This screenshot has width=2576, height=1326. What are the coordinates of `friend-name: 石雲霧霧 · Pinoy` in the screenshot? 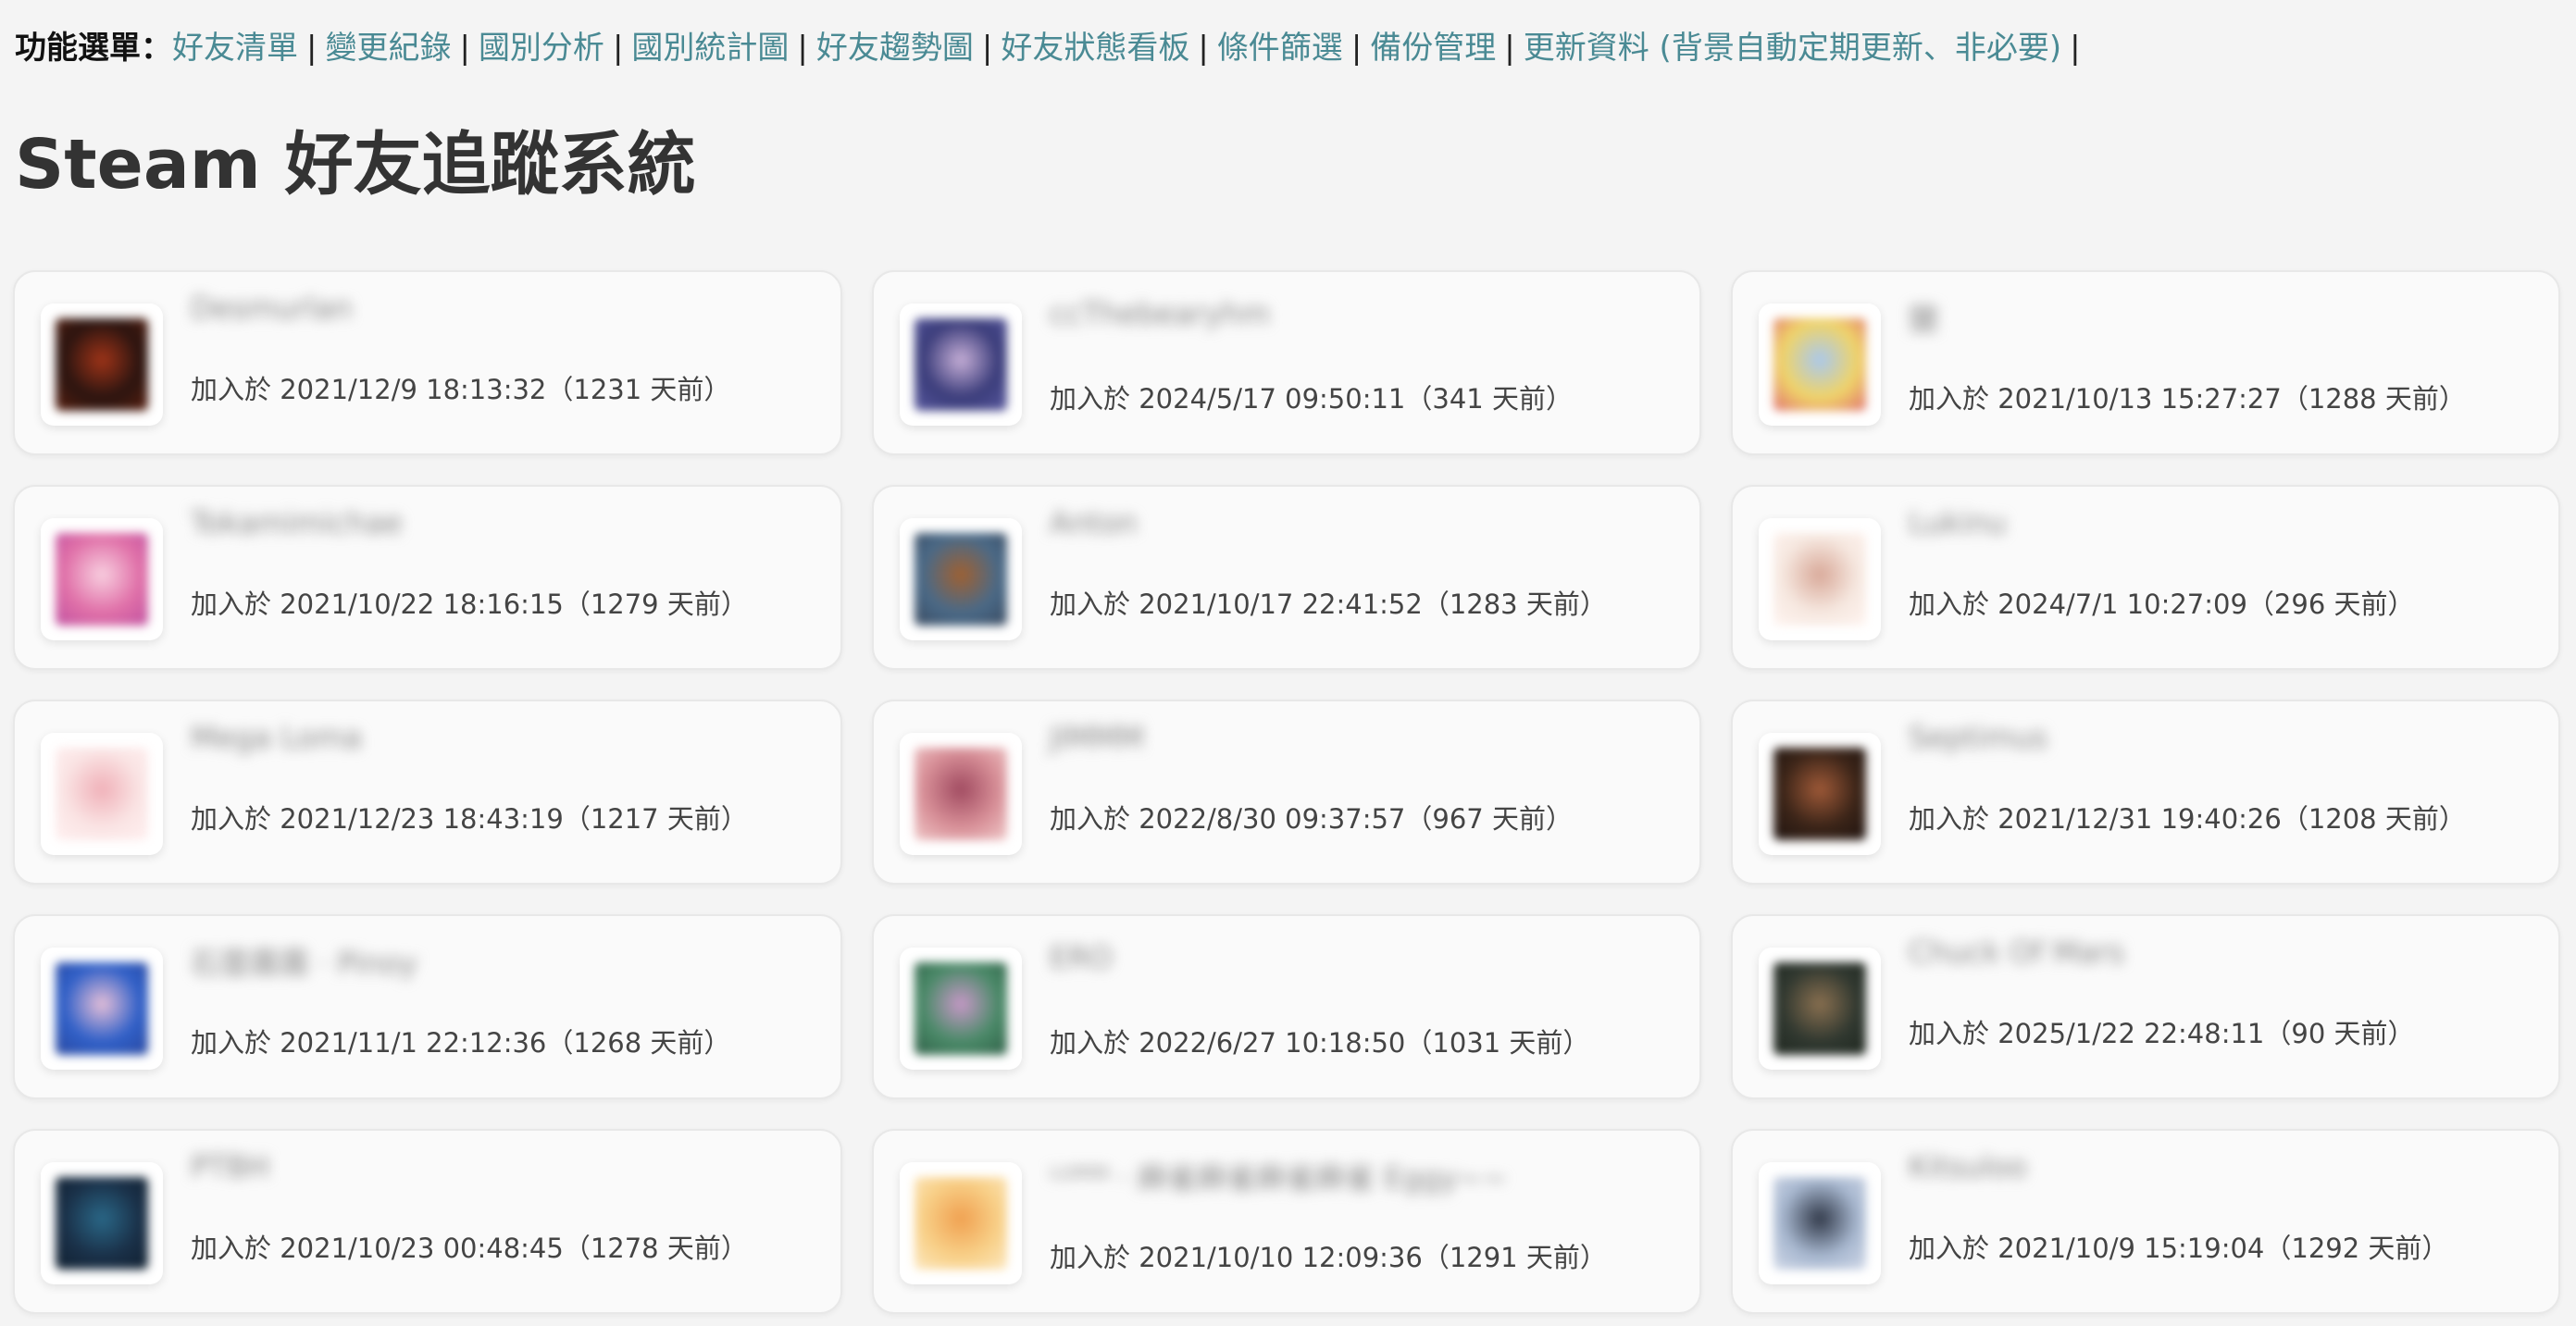 It's located at (304, 963).